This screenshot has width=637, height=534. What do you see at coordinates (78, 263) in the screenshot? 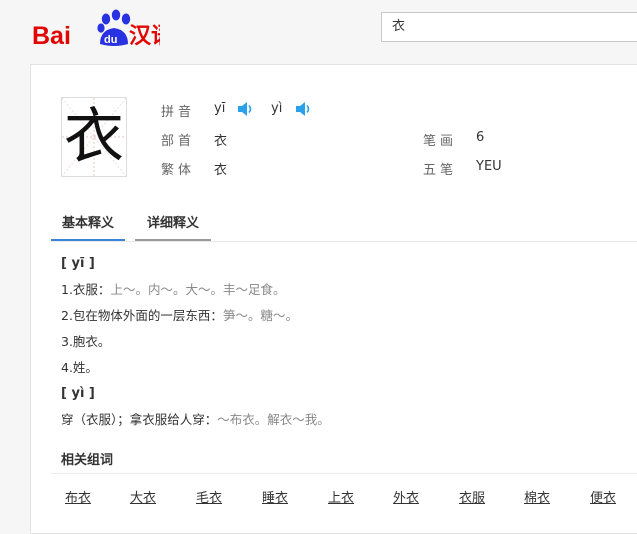
I see `pinyin-heading: [ yī ]` at bounding box center [78, 263].